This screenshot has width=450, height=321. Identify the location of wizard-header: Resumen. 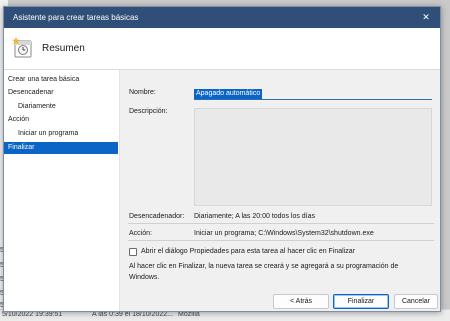
(222, 49).